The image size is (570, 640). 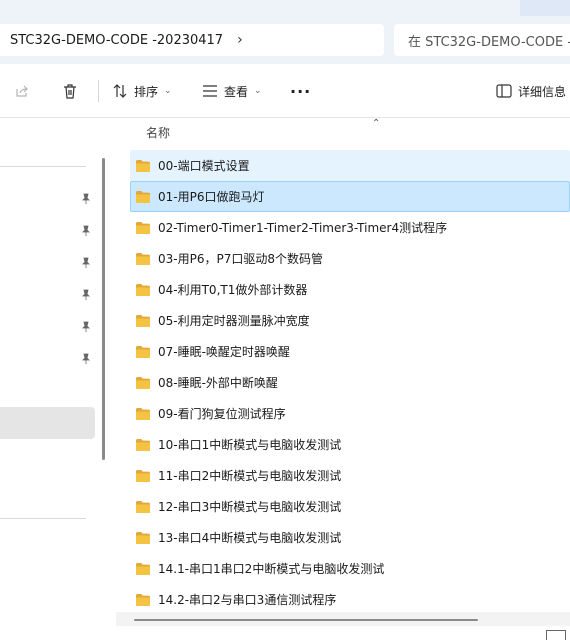 What do you see at coordinates (271, 569) in the screenshot?
I see `folder-name: 14.1-串口1串口2中断模式与电脑收发测试` at bounding box center [271, 569].